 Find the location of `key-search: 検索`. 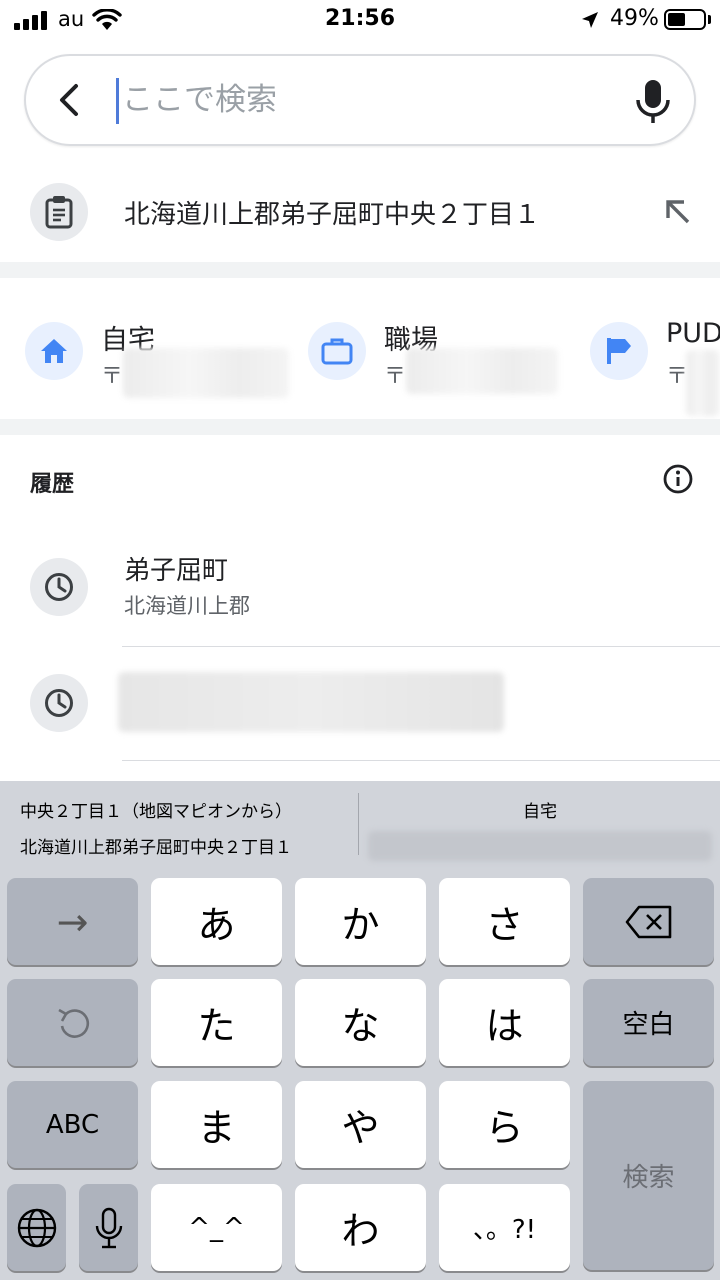

key-search: 検索 is located at coordinates (648, 1175).